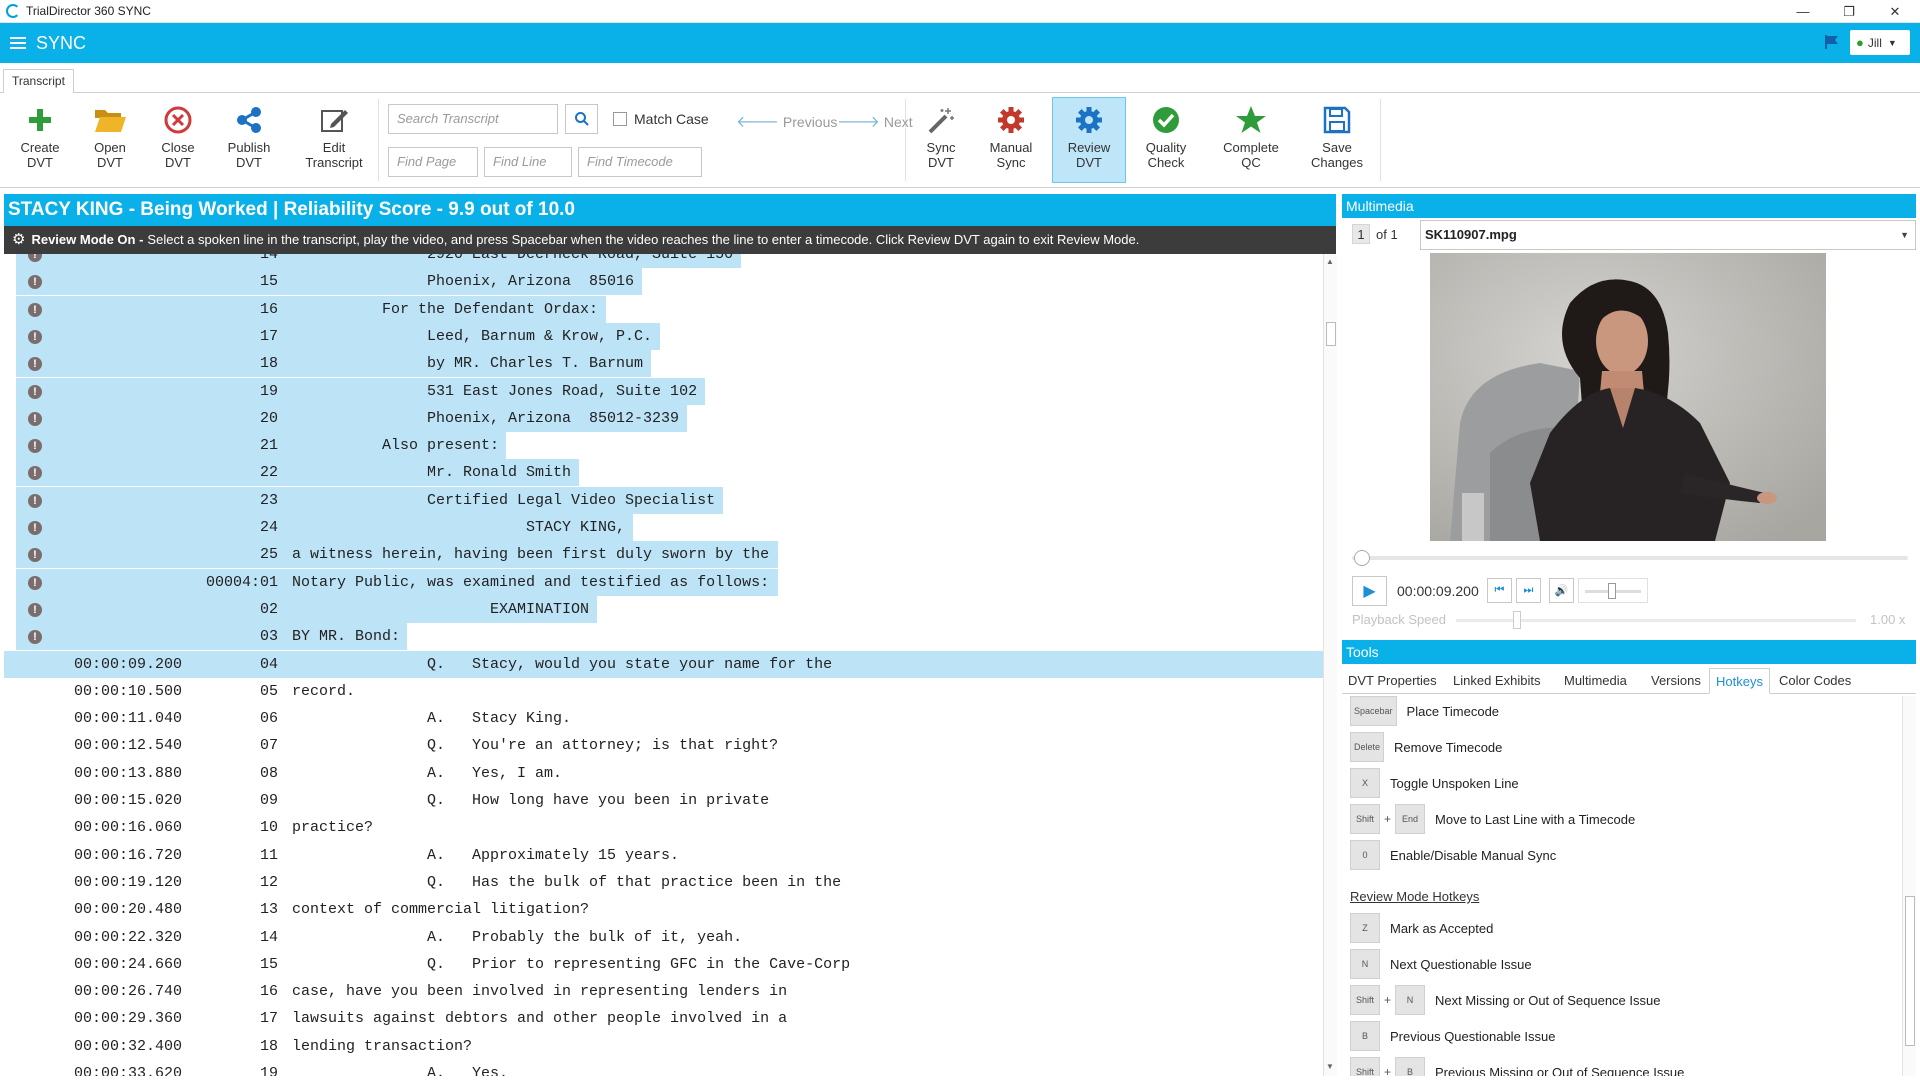 The height and width of the screenshot is (1080, 1920). What do you see at coordinates (268, 855) in the screenshot?
I see `line-number: 11` at bounding box center [268, 855].